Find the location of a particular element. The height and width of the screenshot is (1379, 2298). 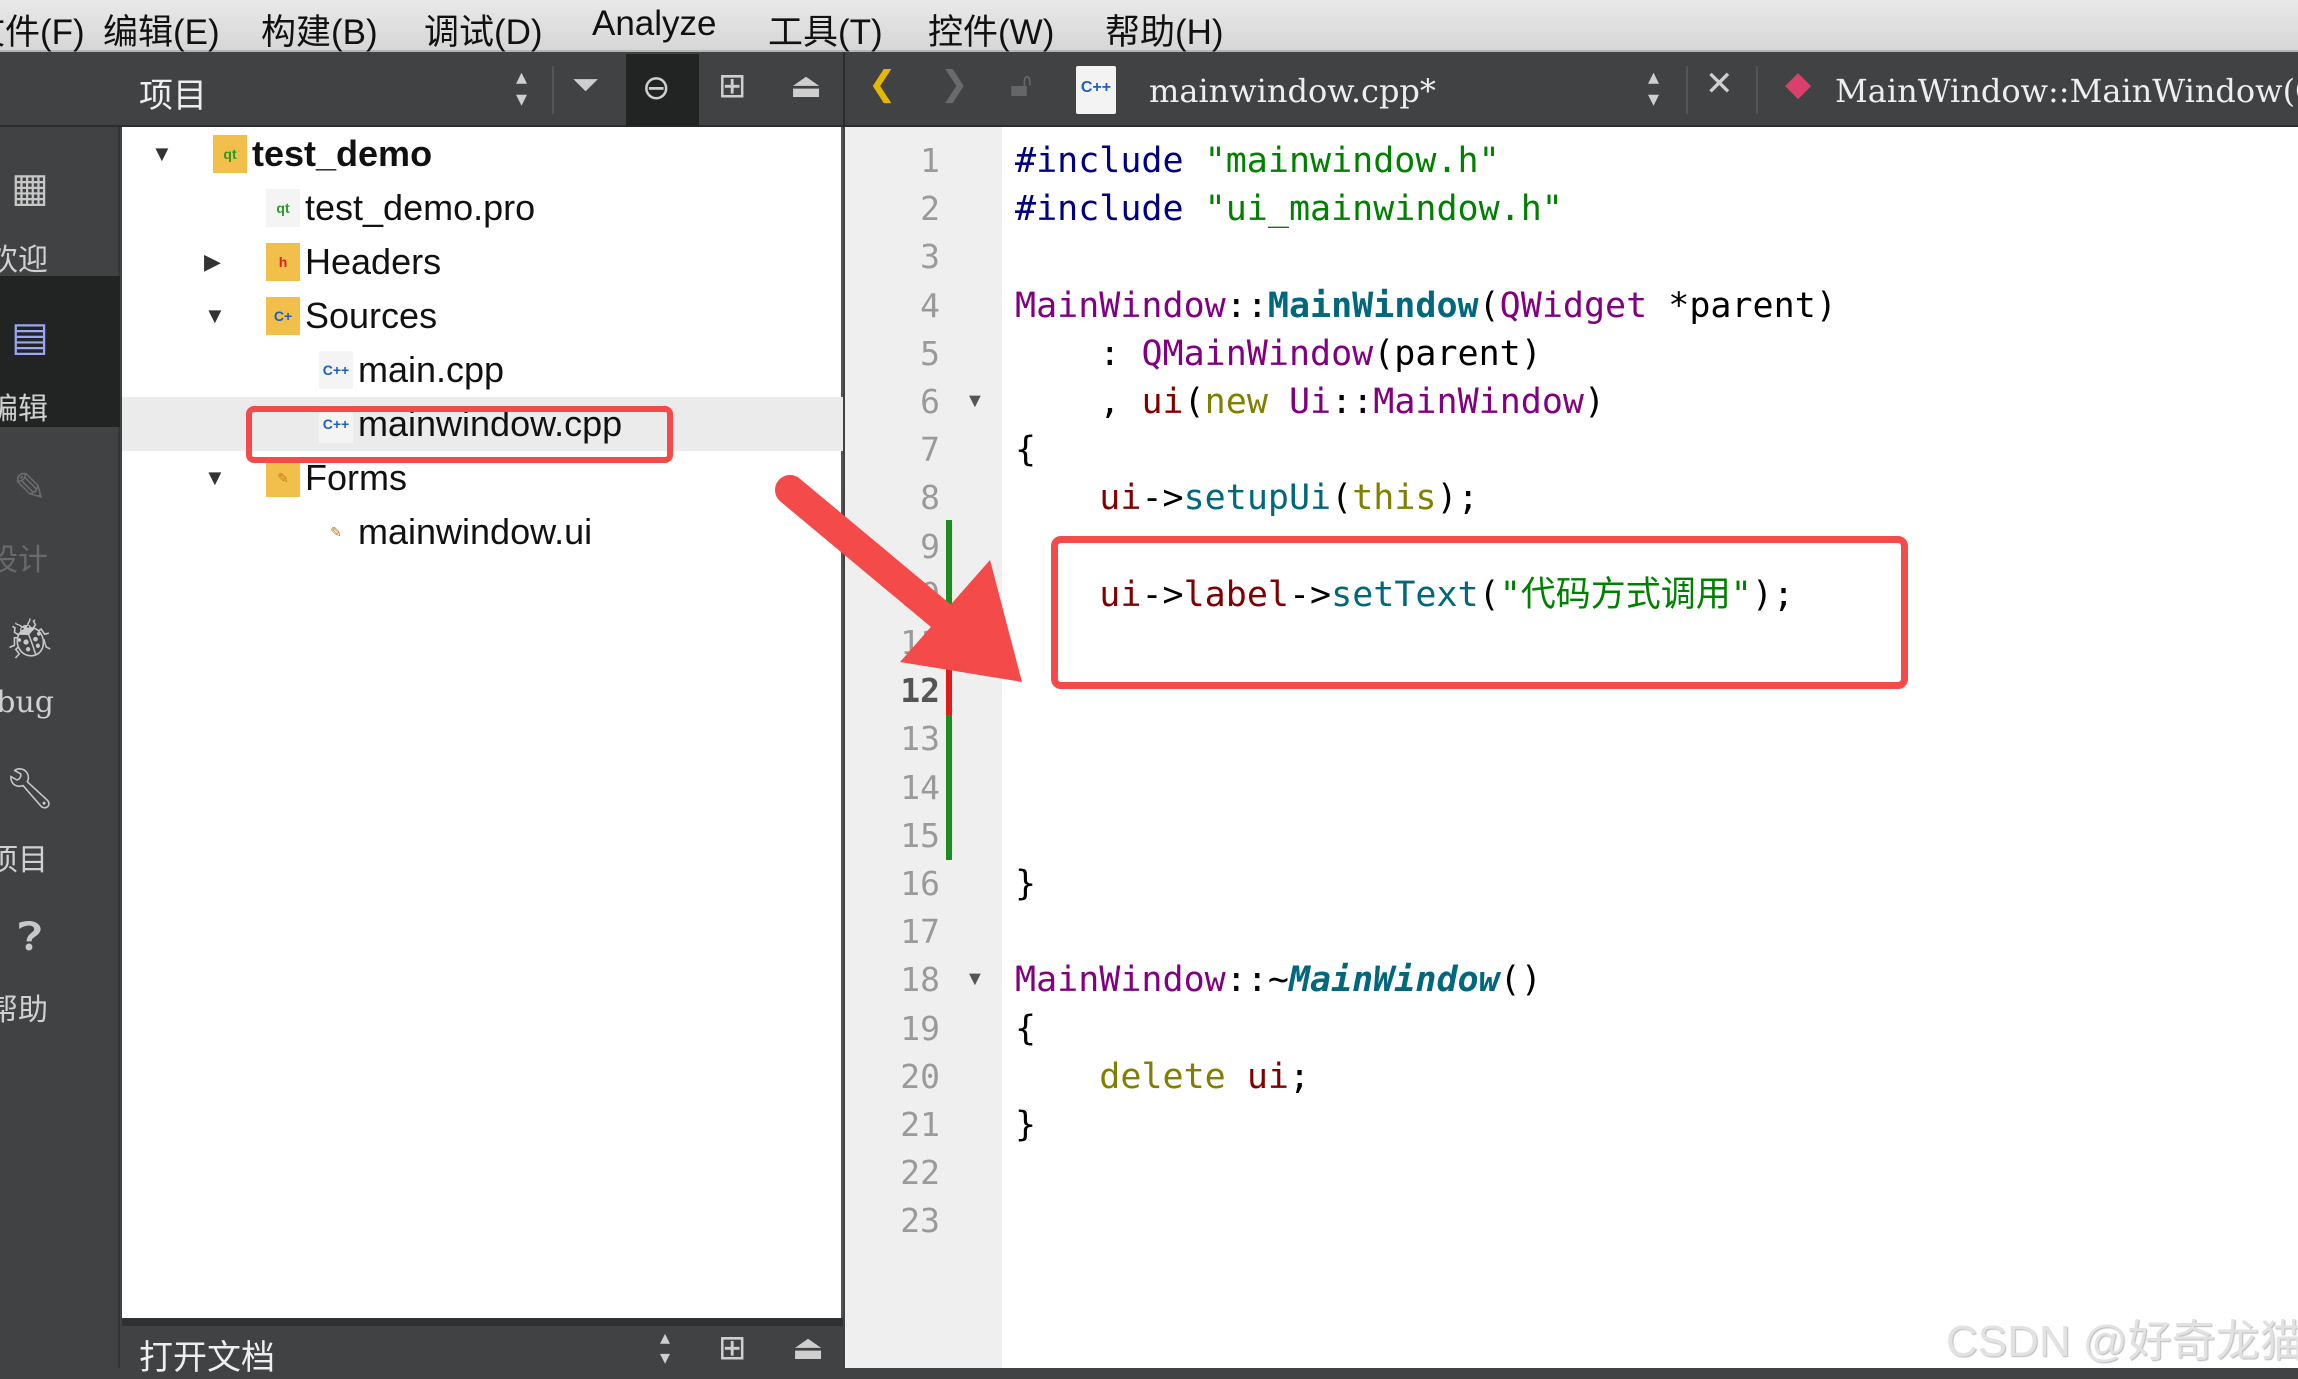

tree-item: ▶ h Headers is located at coordinates (482, 262).